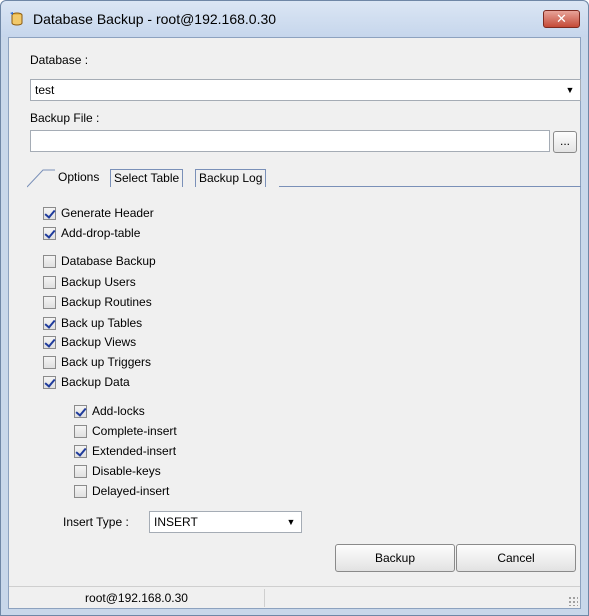 The width and height of the screenshot is (589, 616). What do you see at coordinates (99, 342) in the screenshot?
I see `checkbox-label: Backup Views` at bounding box center [99, 342].